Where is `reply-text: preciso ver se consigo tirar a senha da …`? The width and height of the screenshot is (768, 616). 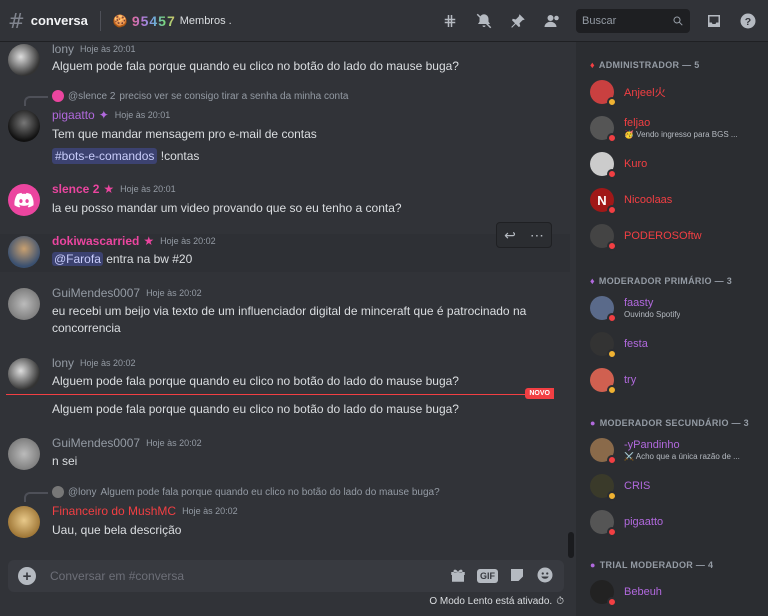
reply-text: preciso ver se consigo tirar a senha da … is located at coordinates (234, 96).